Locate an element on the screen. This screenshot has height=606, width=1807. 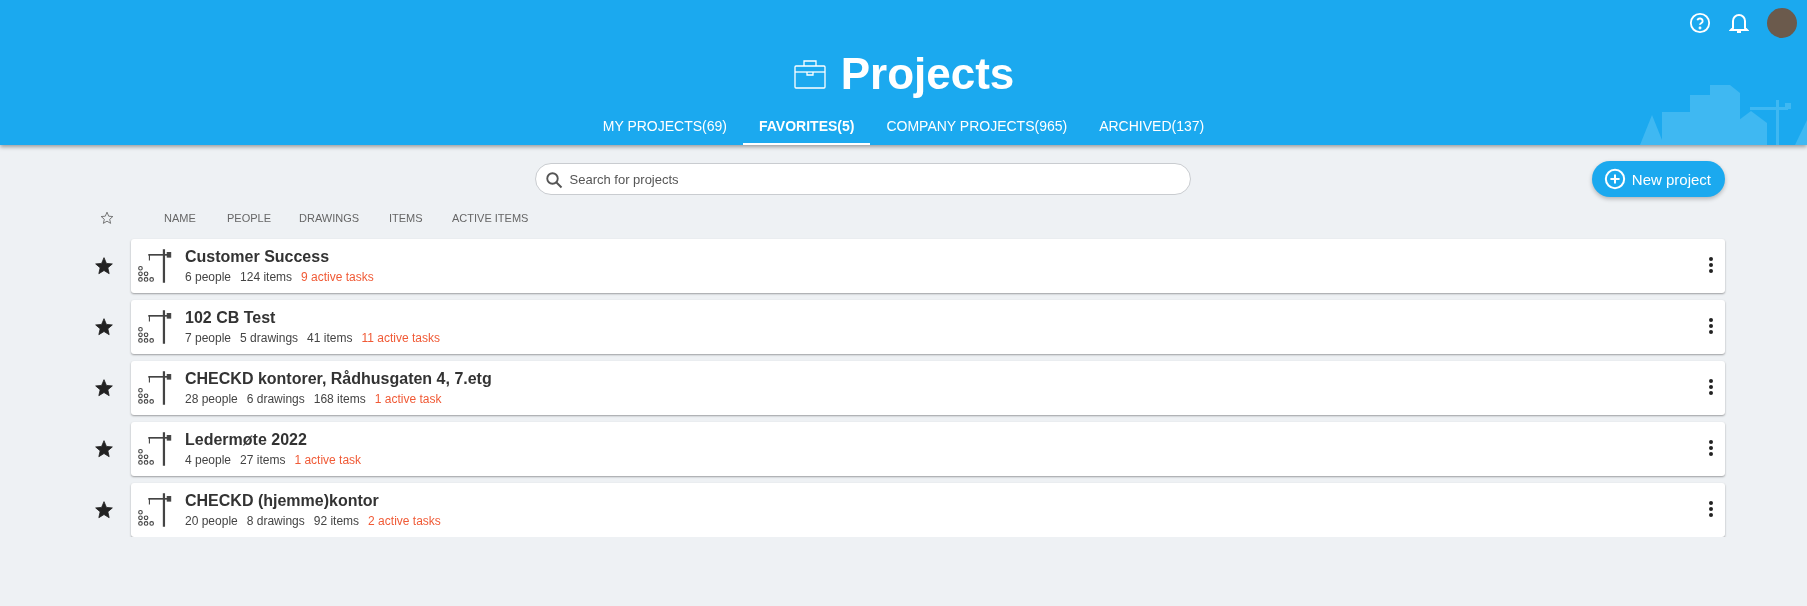
project-card: Ledermøte 2022 4 people 27 items 1 active task is located at coordinates (928, 449).